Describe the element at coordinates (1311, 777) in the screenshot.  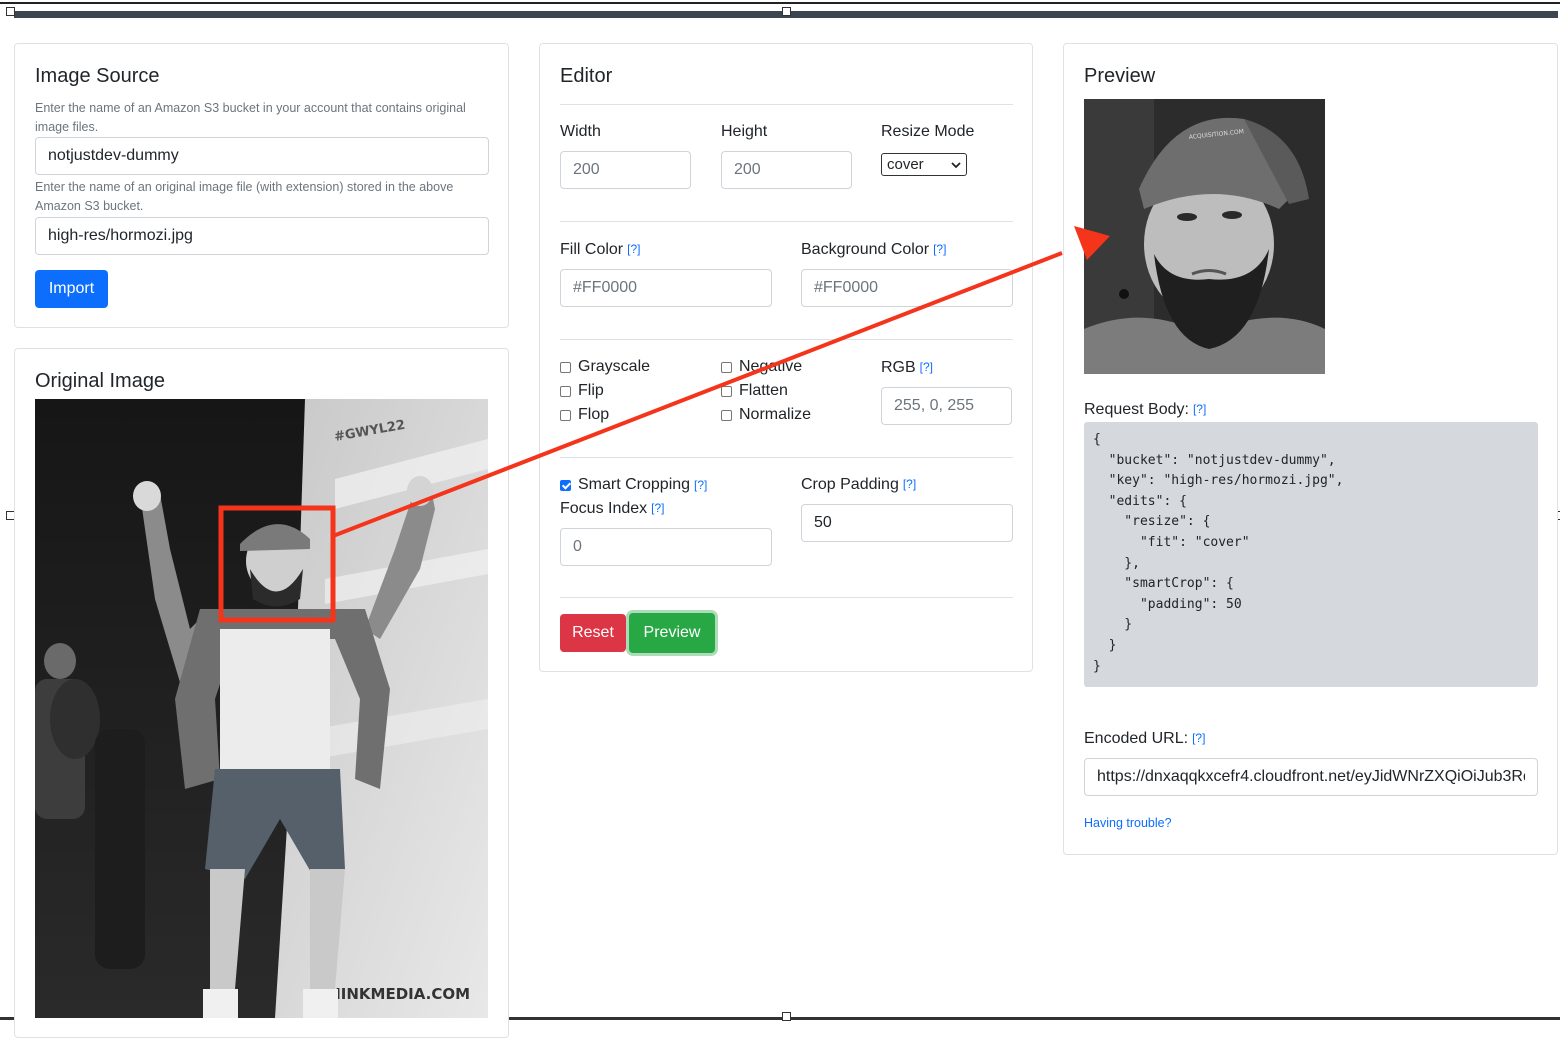
I see `encoded-url-input` at that location.